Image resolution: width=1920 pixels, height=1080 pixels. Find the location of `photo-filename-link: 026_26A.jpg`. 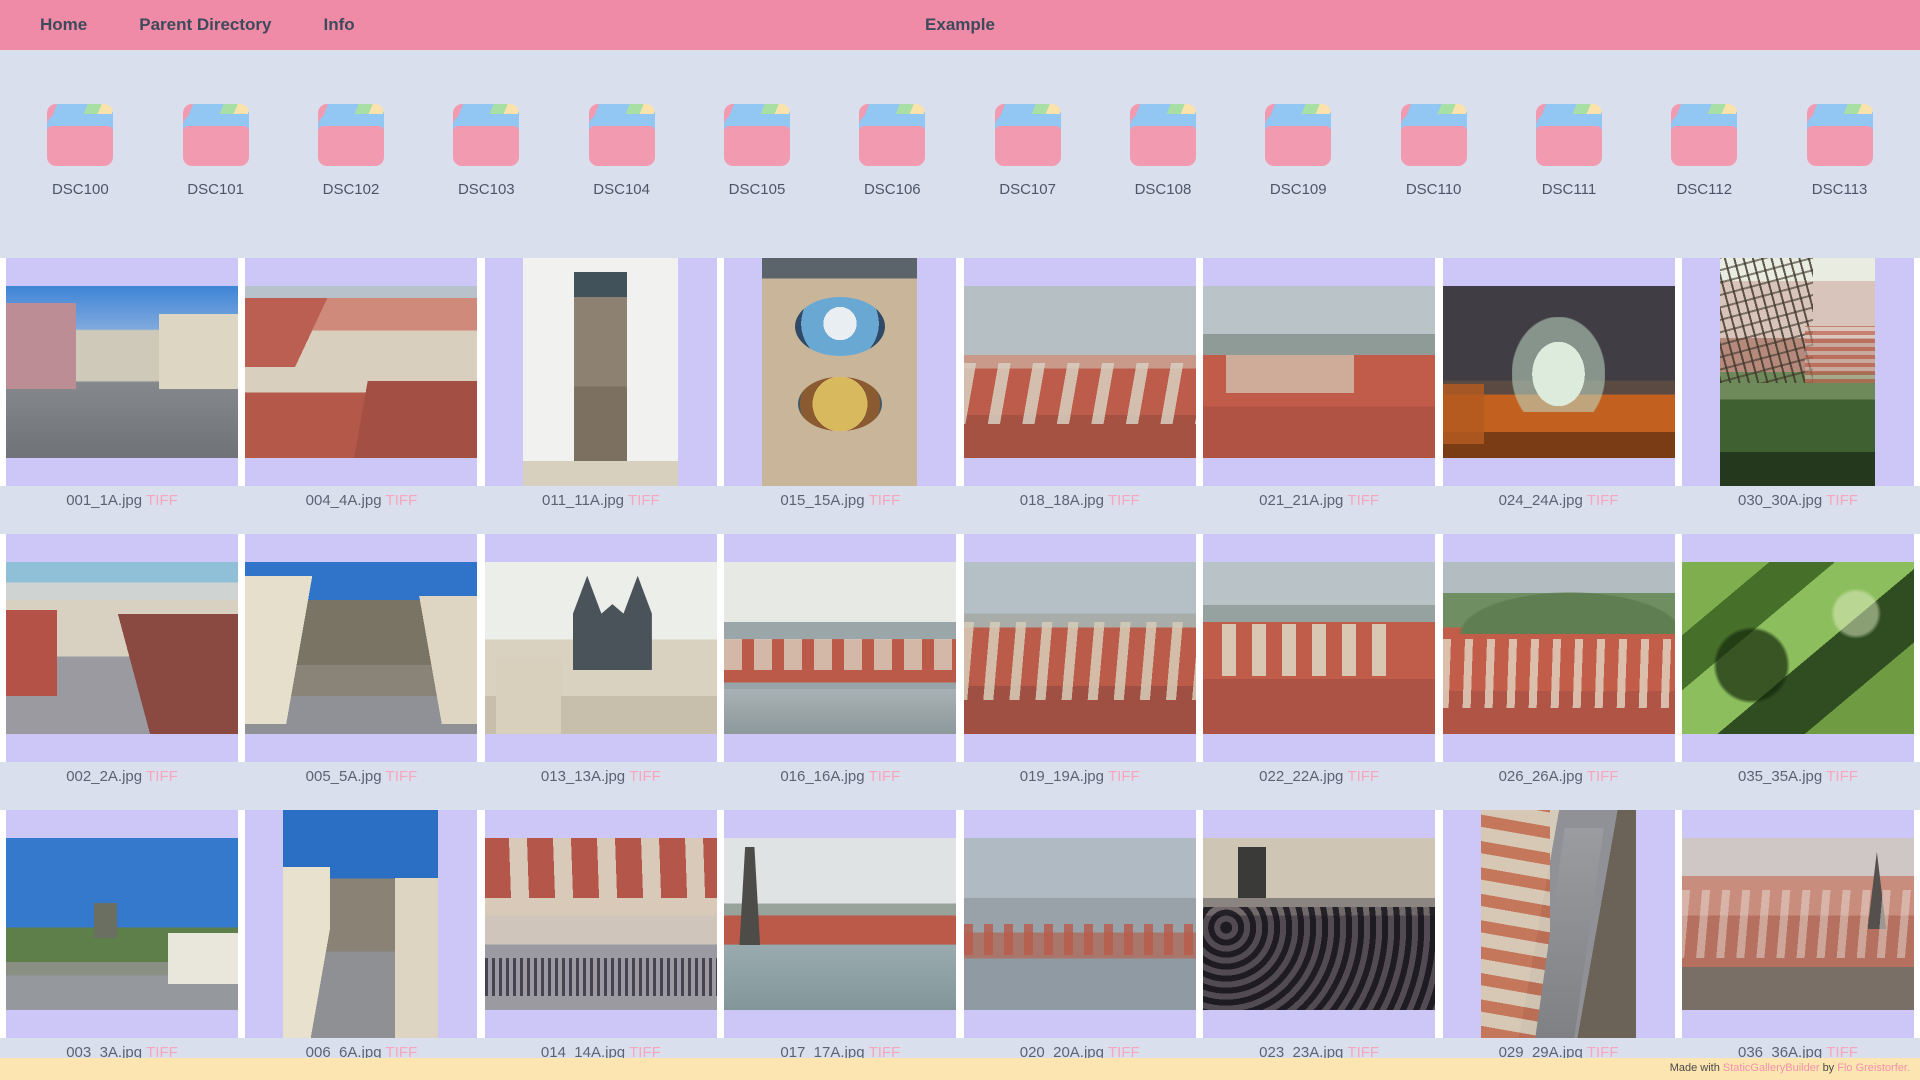

photo-filename-link: 026_26A.jpg is located at coordinates (1541, 776).